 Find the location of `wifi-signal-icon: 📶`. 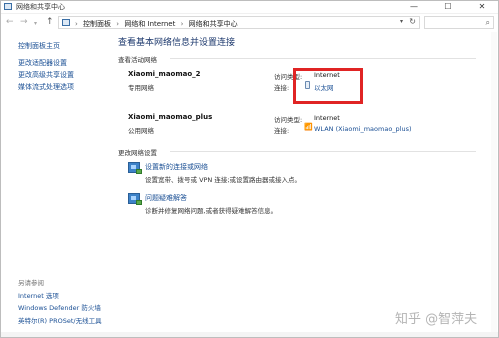

wifi-signal-icon: 📶 is located at coordinates (308, 127).